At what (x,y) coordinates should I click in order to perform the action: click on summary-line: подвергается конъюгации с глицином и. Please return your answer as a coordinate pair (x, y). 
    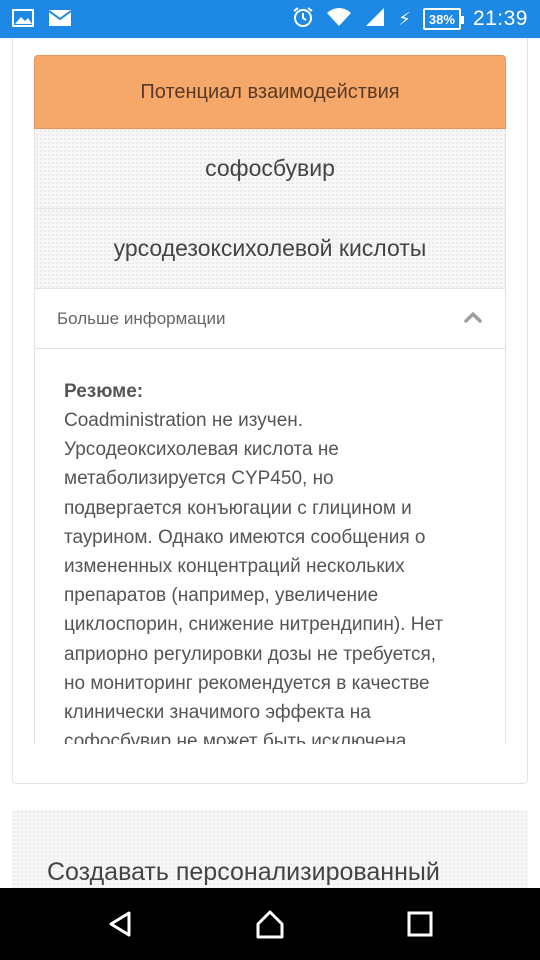
    Looking at the image, I should click on (238, 508).